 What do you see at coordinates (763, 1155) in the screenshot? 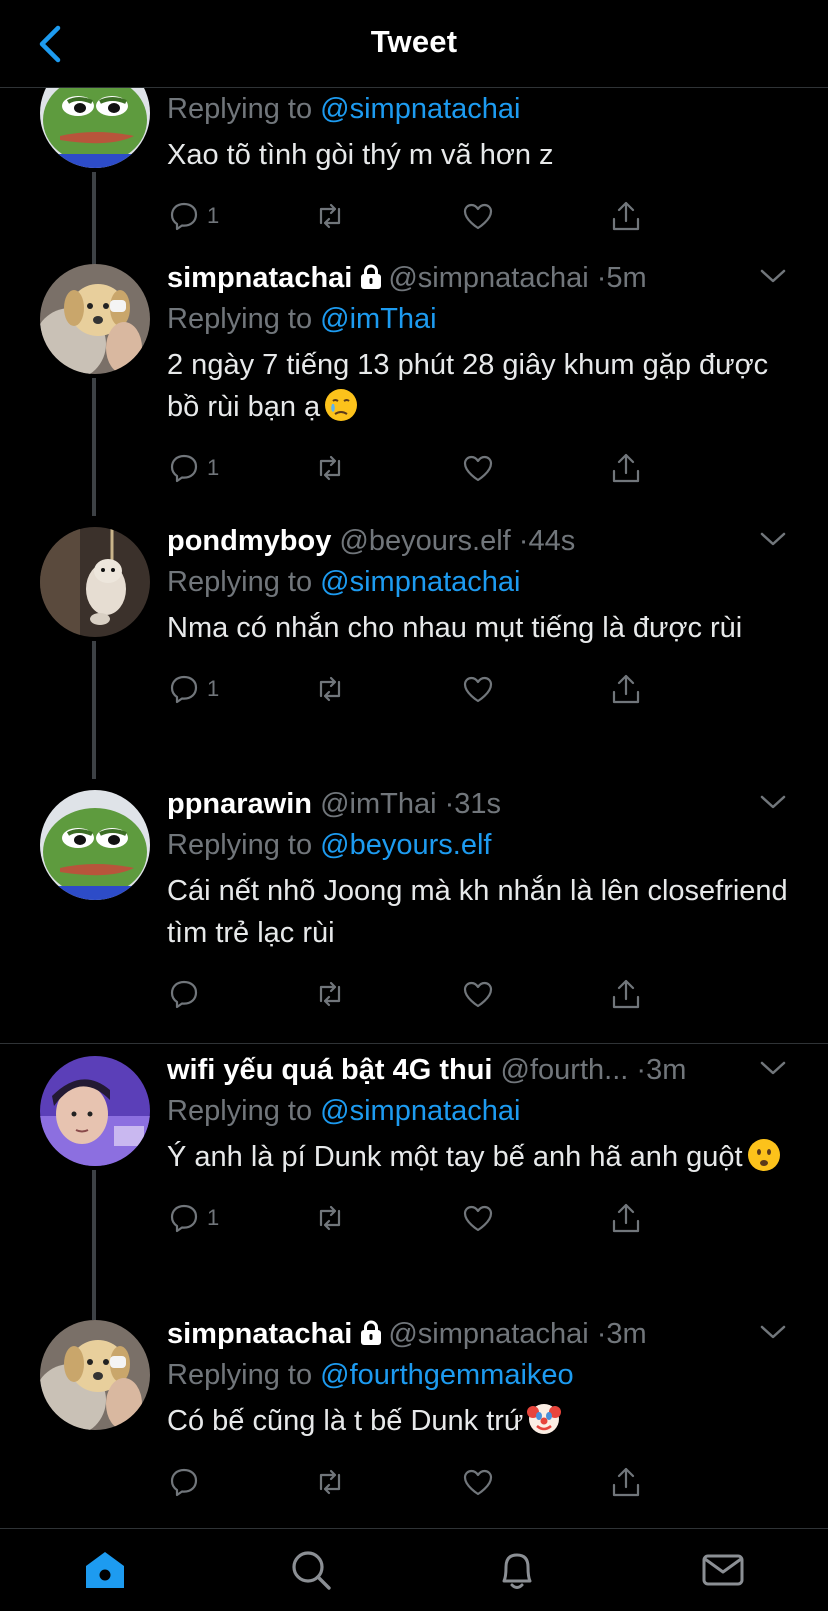
I see `frowning-face-emoji` at bounding box center [763, 1155].